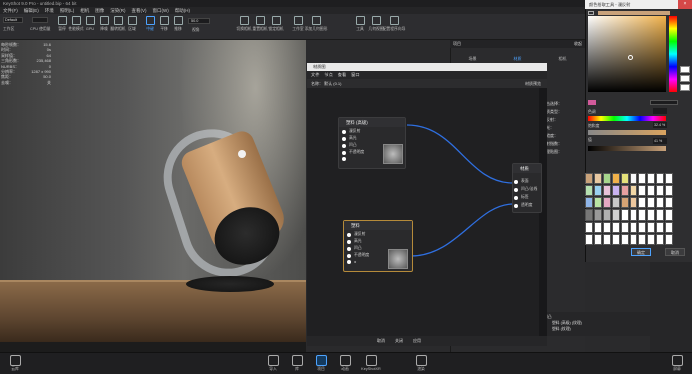 This screenshot has width=692, height=374. Describe the element at coordinates (563, 59) in the screenshot. I see `tab-camera: 相机` at that location.